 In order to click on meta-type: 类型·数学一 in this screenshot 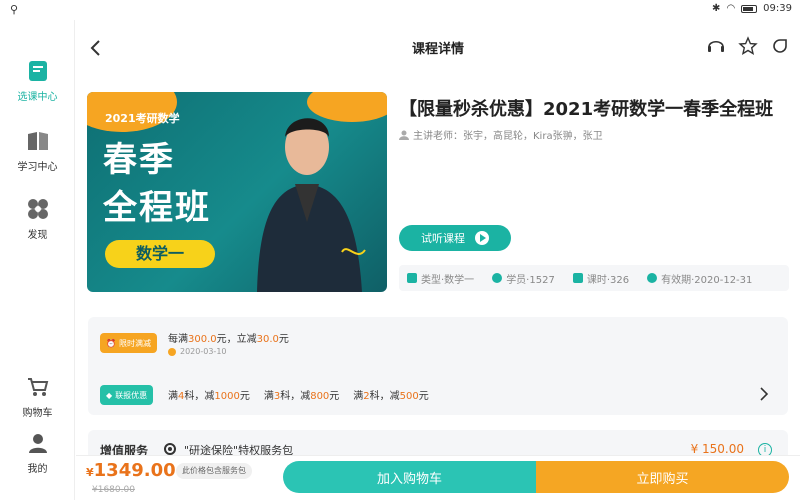, I will do `click(440, 278)`.